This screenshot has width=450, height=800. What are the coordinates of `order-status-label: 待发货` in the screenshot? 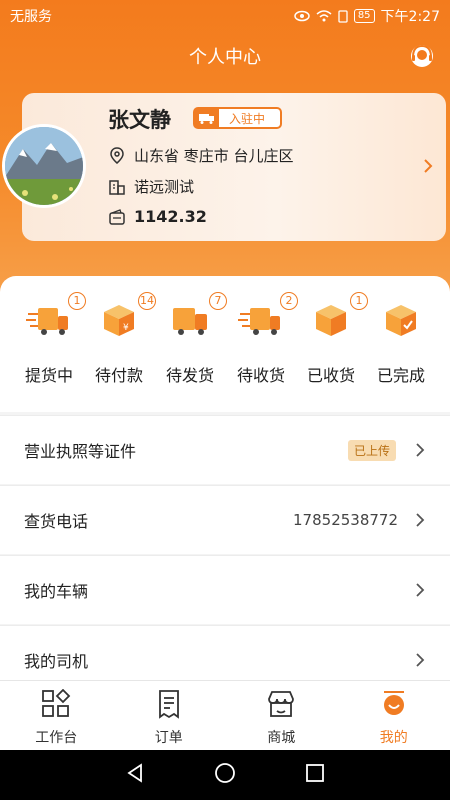 It's located at (189, 375).